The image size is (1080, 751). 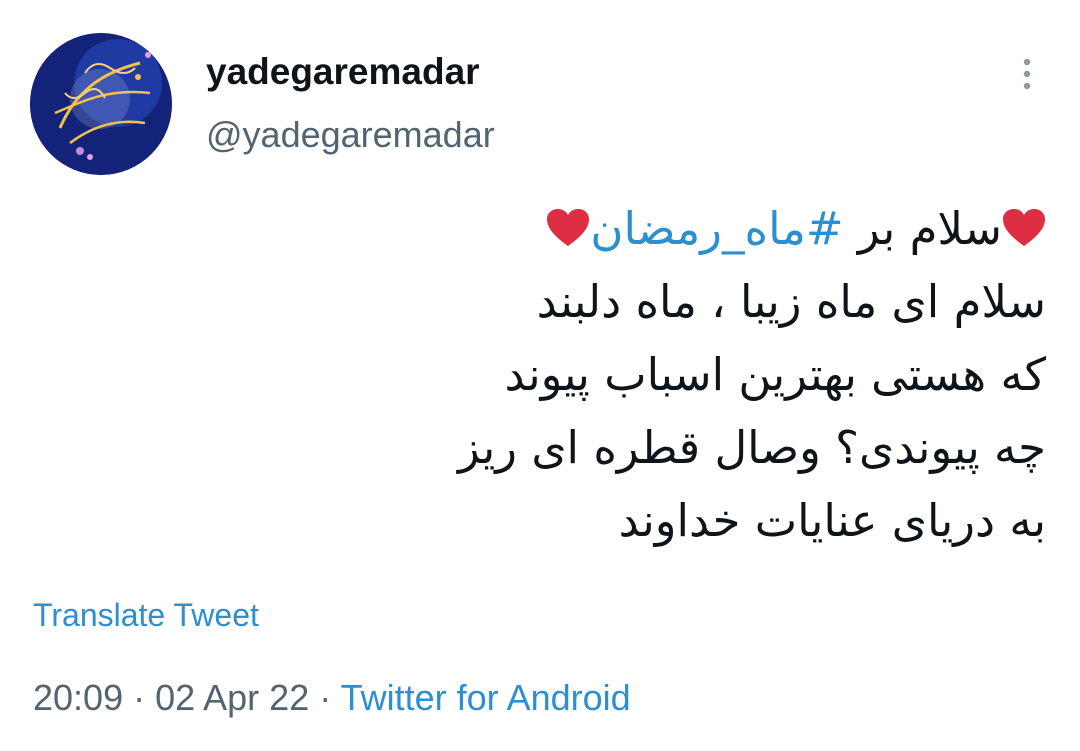 What do you see at coordinates (751, 447) in the screenshot?
I see `tweet-line-4: چه پیوندی؟ وصال قطره ای ریز` at bounding box center [751, 447].